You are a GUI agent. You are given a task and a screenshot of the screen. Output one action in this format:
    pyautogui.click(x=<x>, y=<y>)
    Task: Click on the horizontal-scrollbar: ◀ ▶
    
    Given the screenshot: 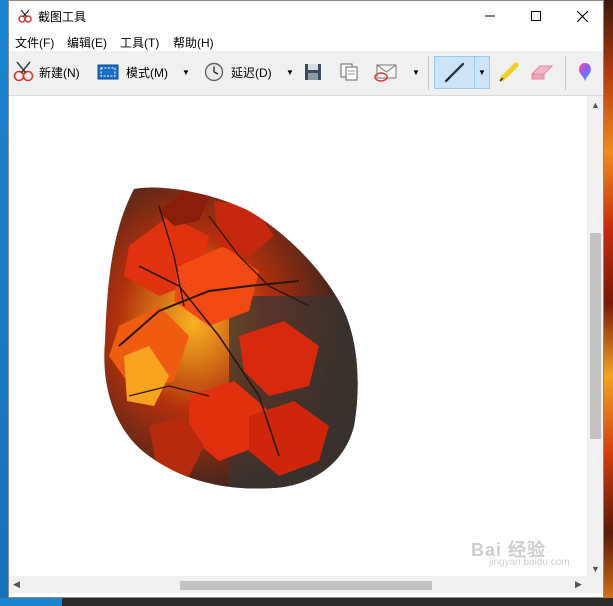 What is the action you would take?
    pyautogui.click(x=298, y=584)
    